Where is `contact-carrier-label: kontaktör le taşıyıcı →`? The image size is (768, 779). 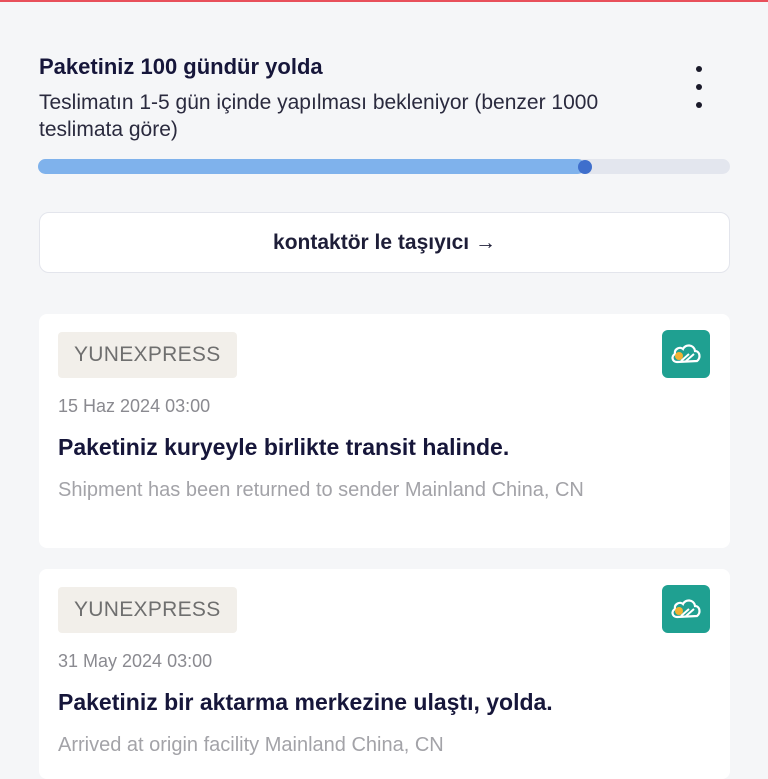
contact-carrier-label: kontaktör le taşıyıcı → is located at coordinates (384, 242).